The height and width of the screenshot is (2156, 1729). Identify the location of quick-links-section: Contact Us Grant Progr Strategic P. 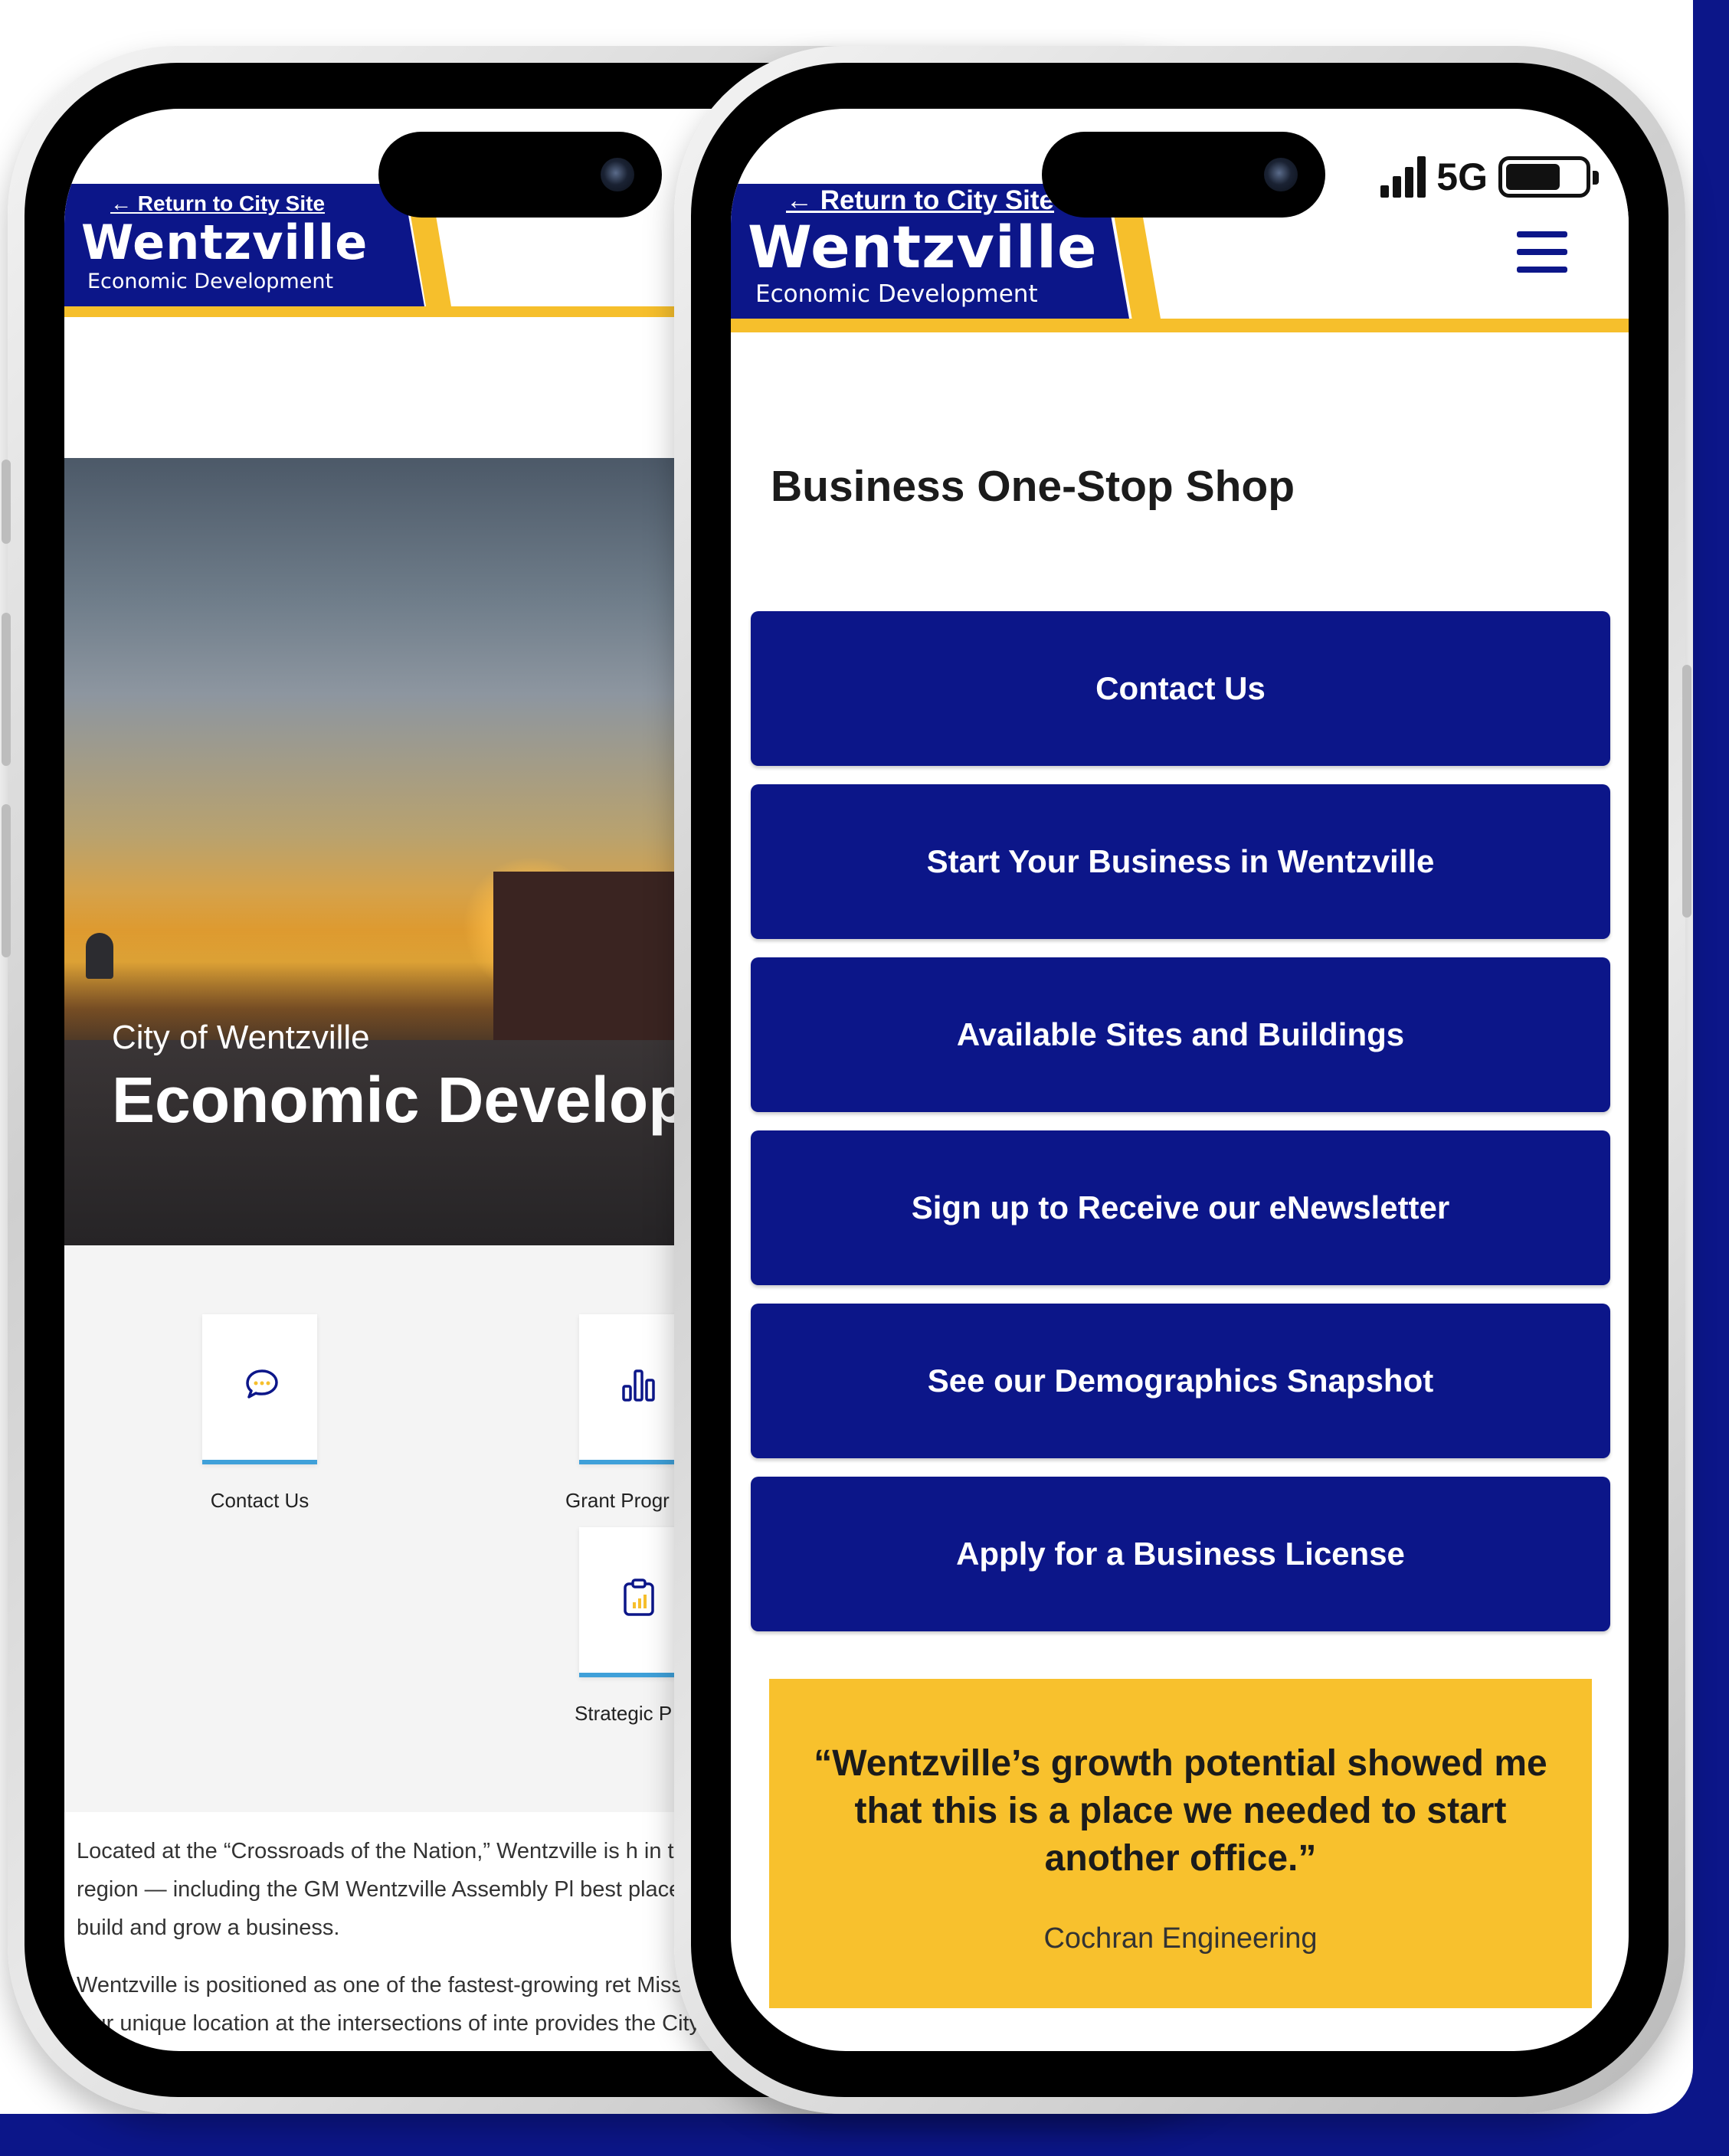
(409, 1529).